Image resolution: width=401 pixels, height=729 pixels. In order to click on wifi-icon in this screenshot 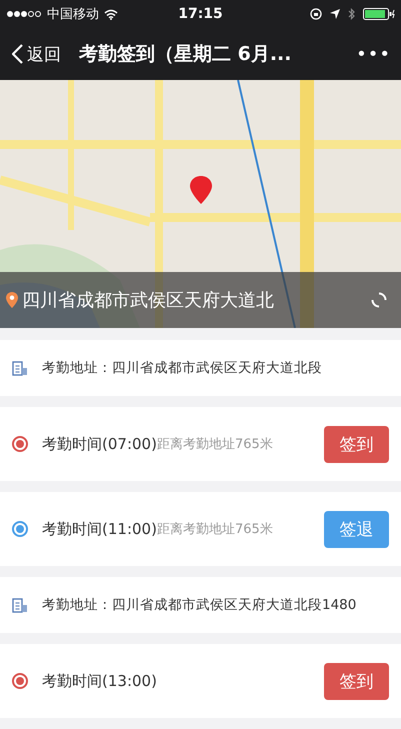, I will do `click(111, 14)`.